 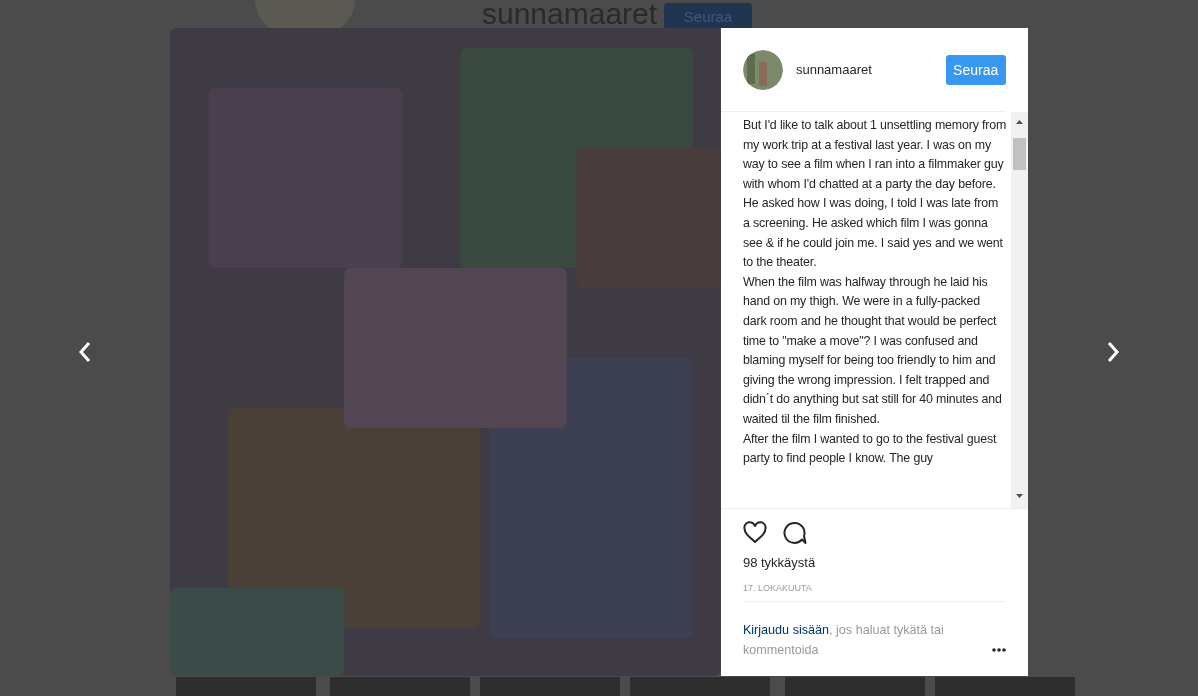 What do you see at coordinates (794, 533) in the screenshot?
I see `comment-icon` at bounding box center [794, 533].